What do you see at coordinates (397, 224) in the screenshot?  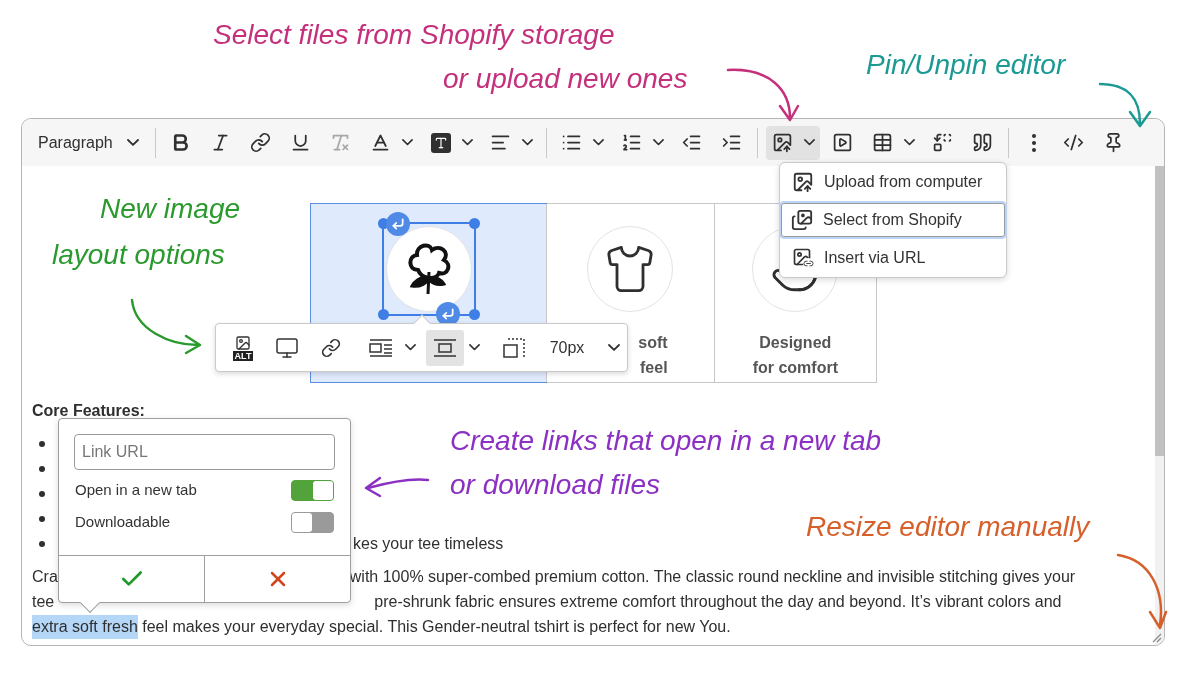 I see `insert-paragraph-handle` at bounding box center [397, 224].